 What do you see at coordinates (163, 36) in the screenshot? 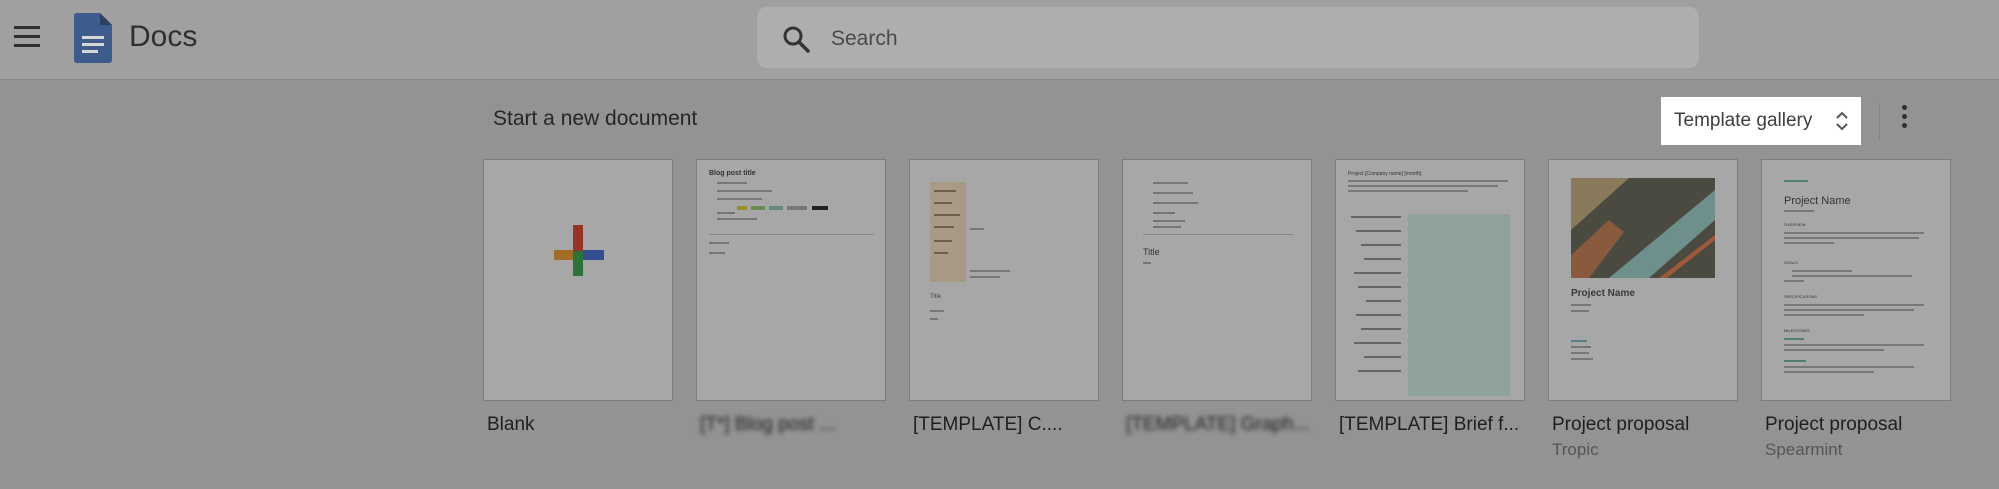
I see `app-title: Docs` at bounding box center [163, 36].